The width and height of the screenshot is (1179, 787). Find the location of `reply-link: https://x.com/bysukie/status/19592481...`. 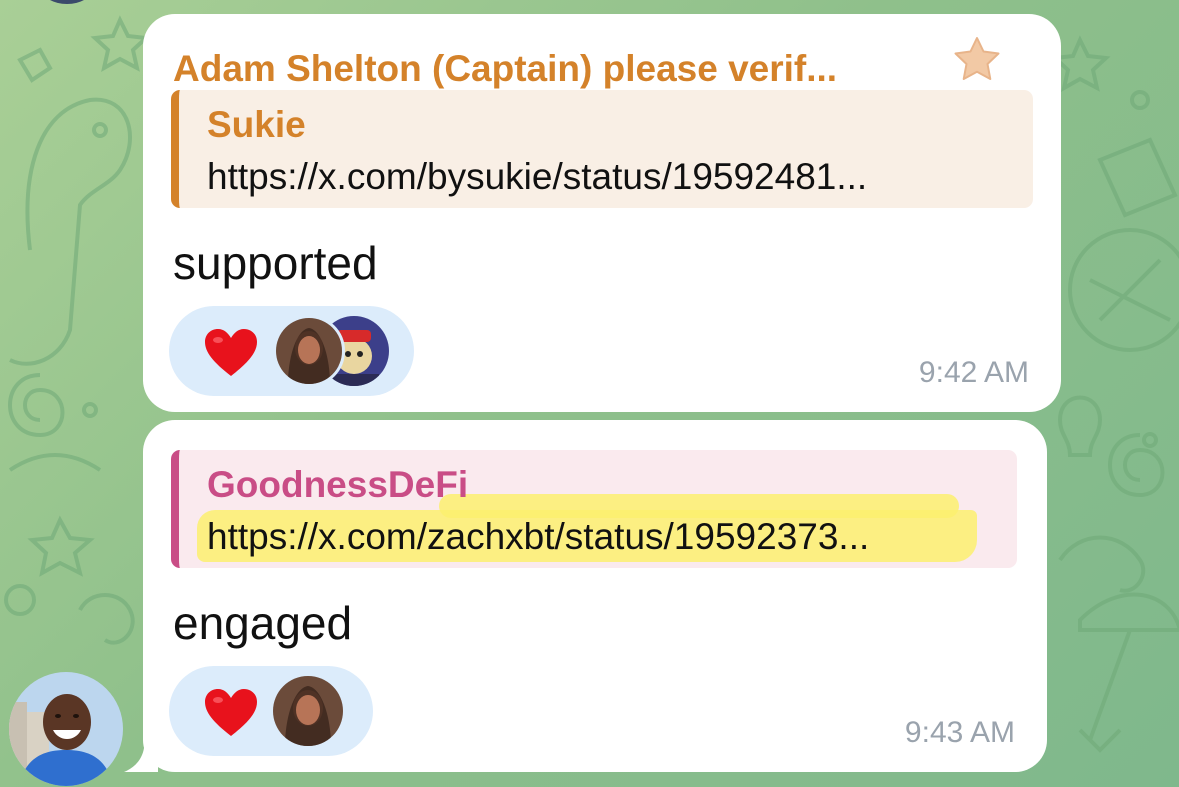

reply-link: https://x.com/bysukie/status/19592481... is located at coordinates (537, 177).